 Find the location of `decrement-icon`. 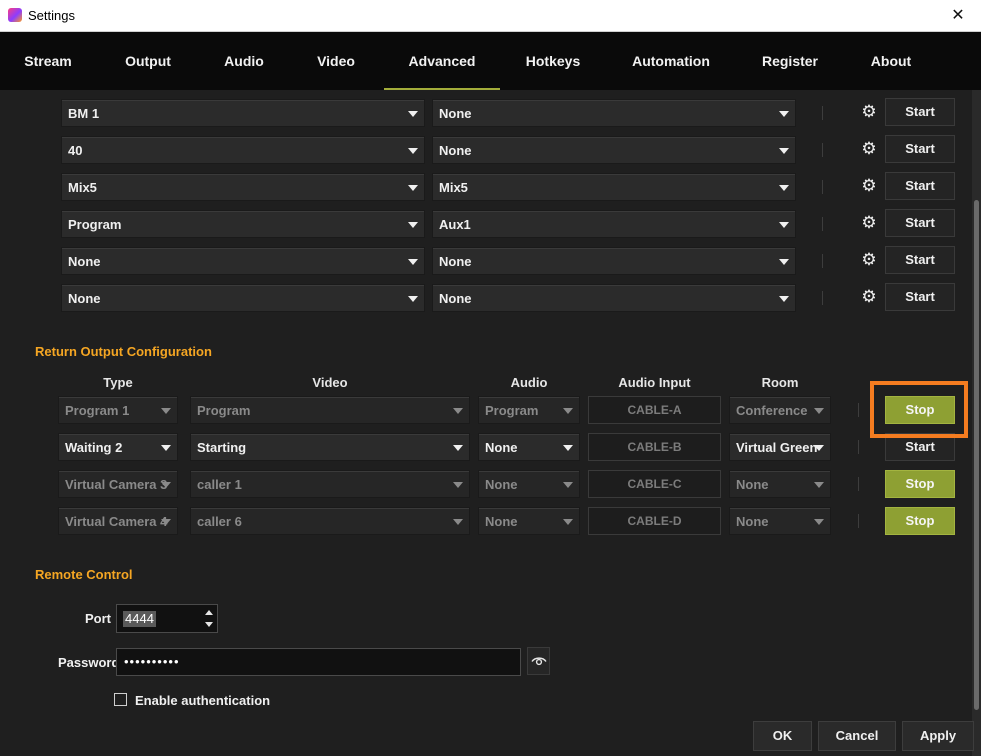

decrement-icon is located at coordinates (209, 624).